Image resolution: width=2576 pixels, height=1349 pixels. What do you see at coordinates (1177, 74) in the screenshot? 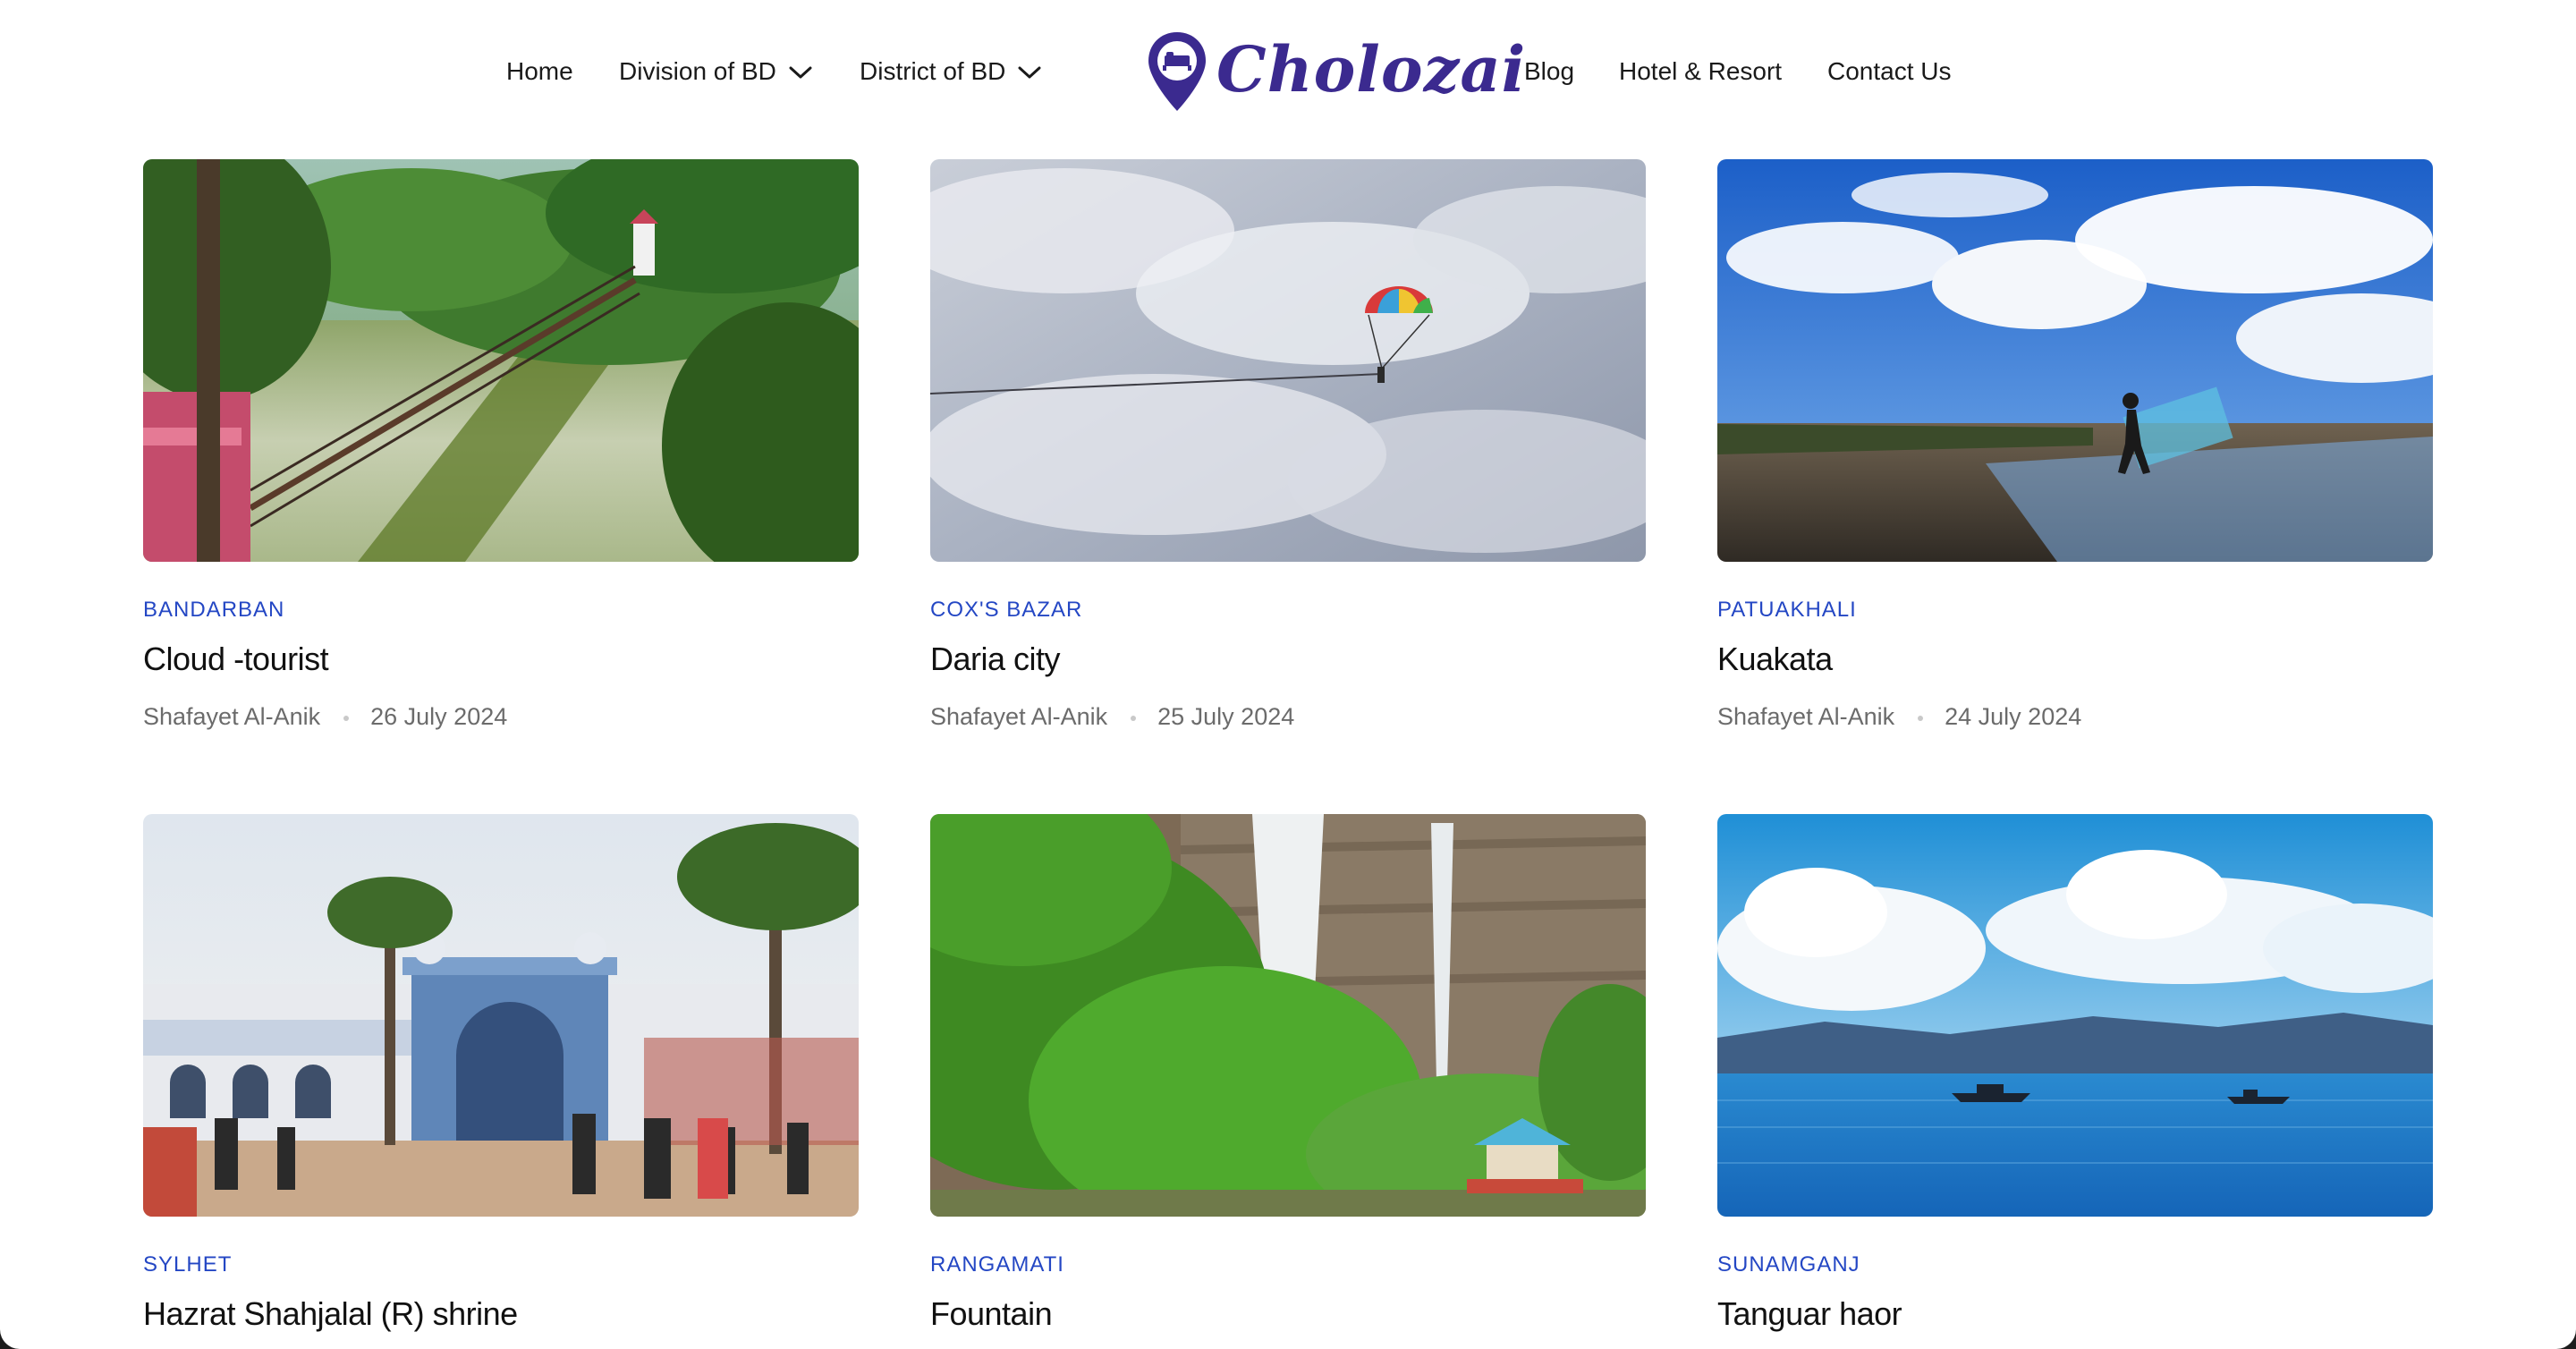
I see `map-pin-bed-icon` at bounding box center [1177, 74].